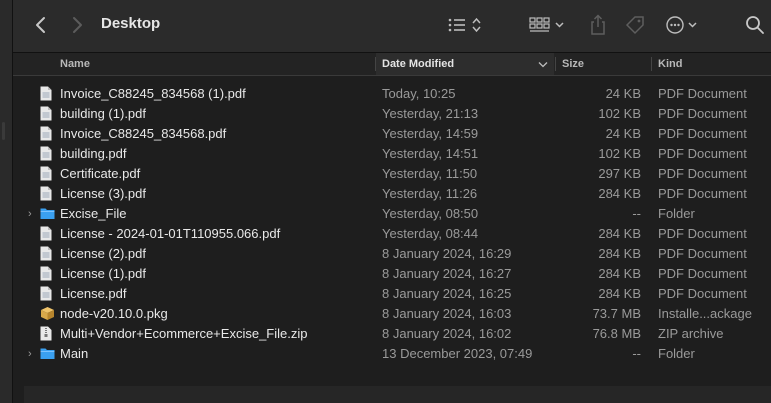 This screenshot has height=403, width=771. What do you see at coordinates (635, 25) in the screenshot?
I see `tag-button` at bounding box center [635, 25].